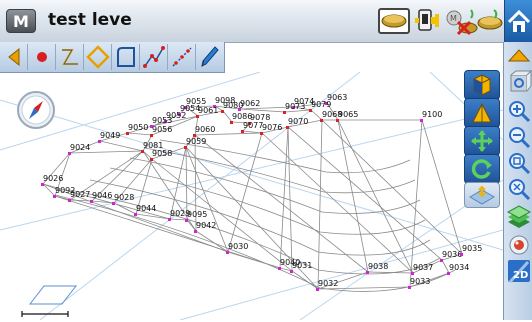 The image size is (532, 322). What do you see at coordinates (420, 281) in the screenshot?
I see `point-label: 9033` at bounding box center [420, 281].